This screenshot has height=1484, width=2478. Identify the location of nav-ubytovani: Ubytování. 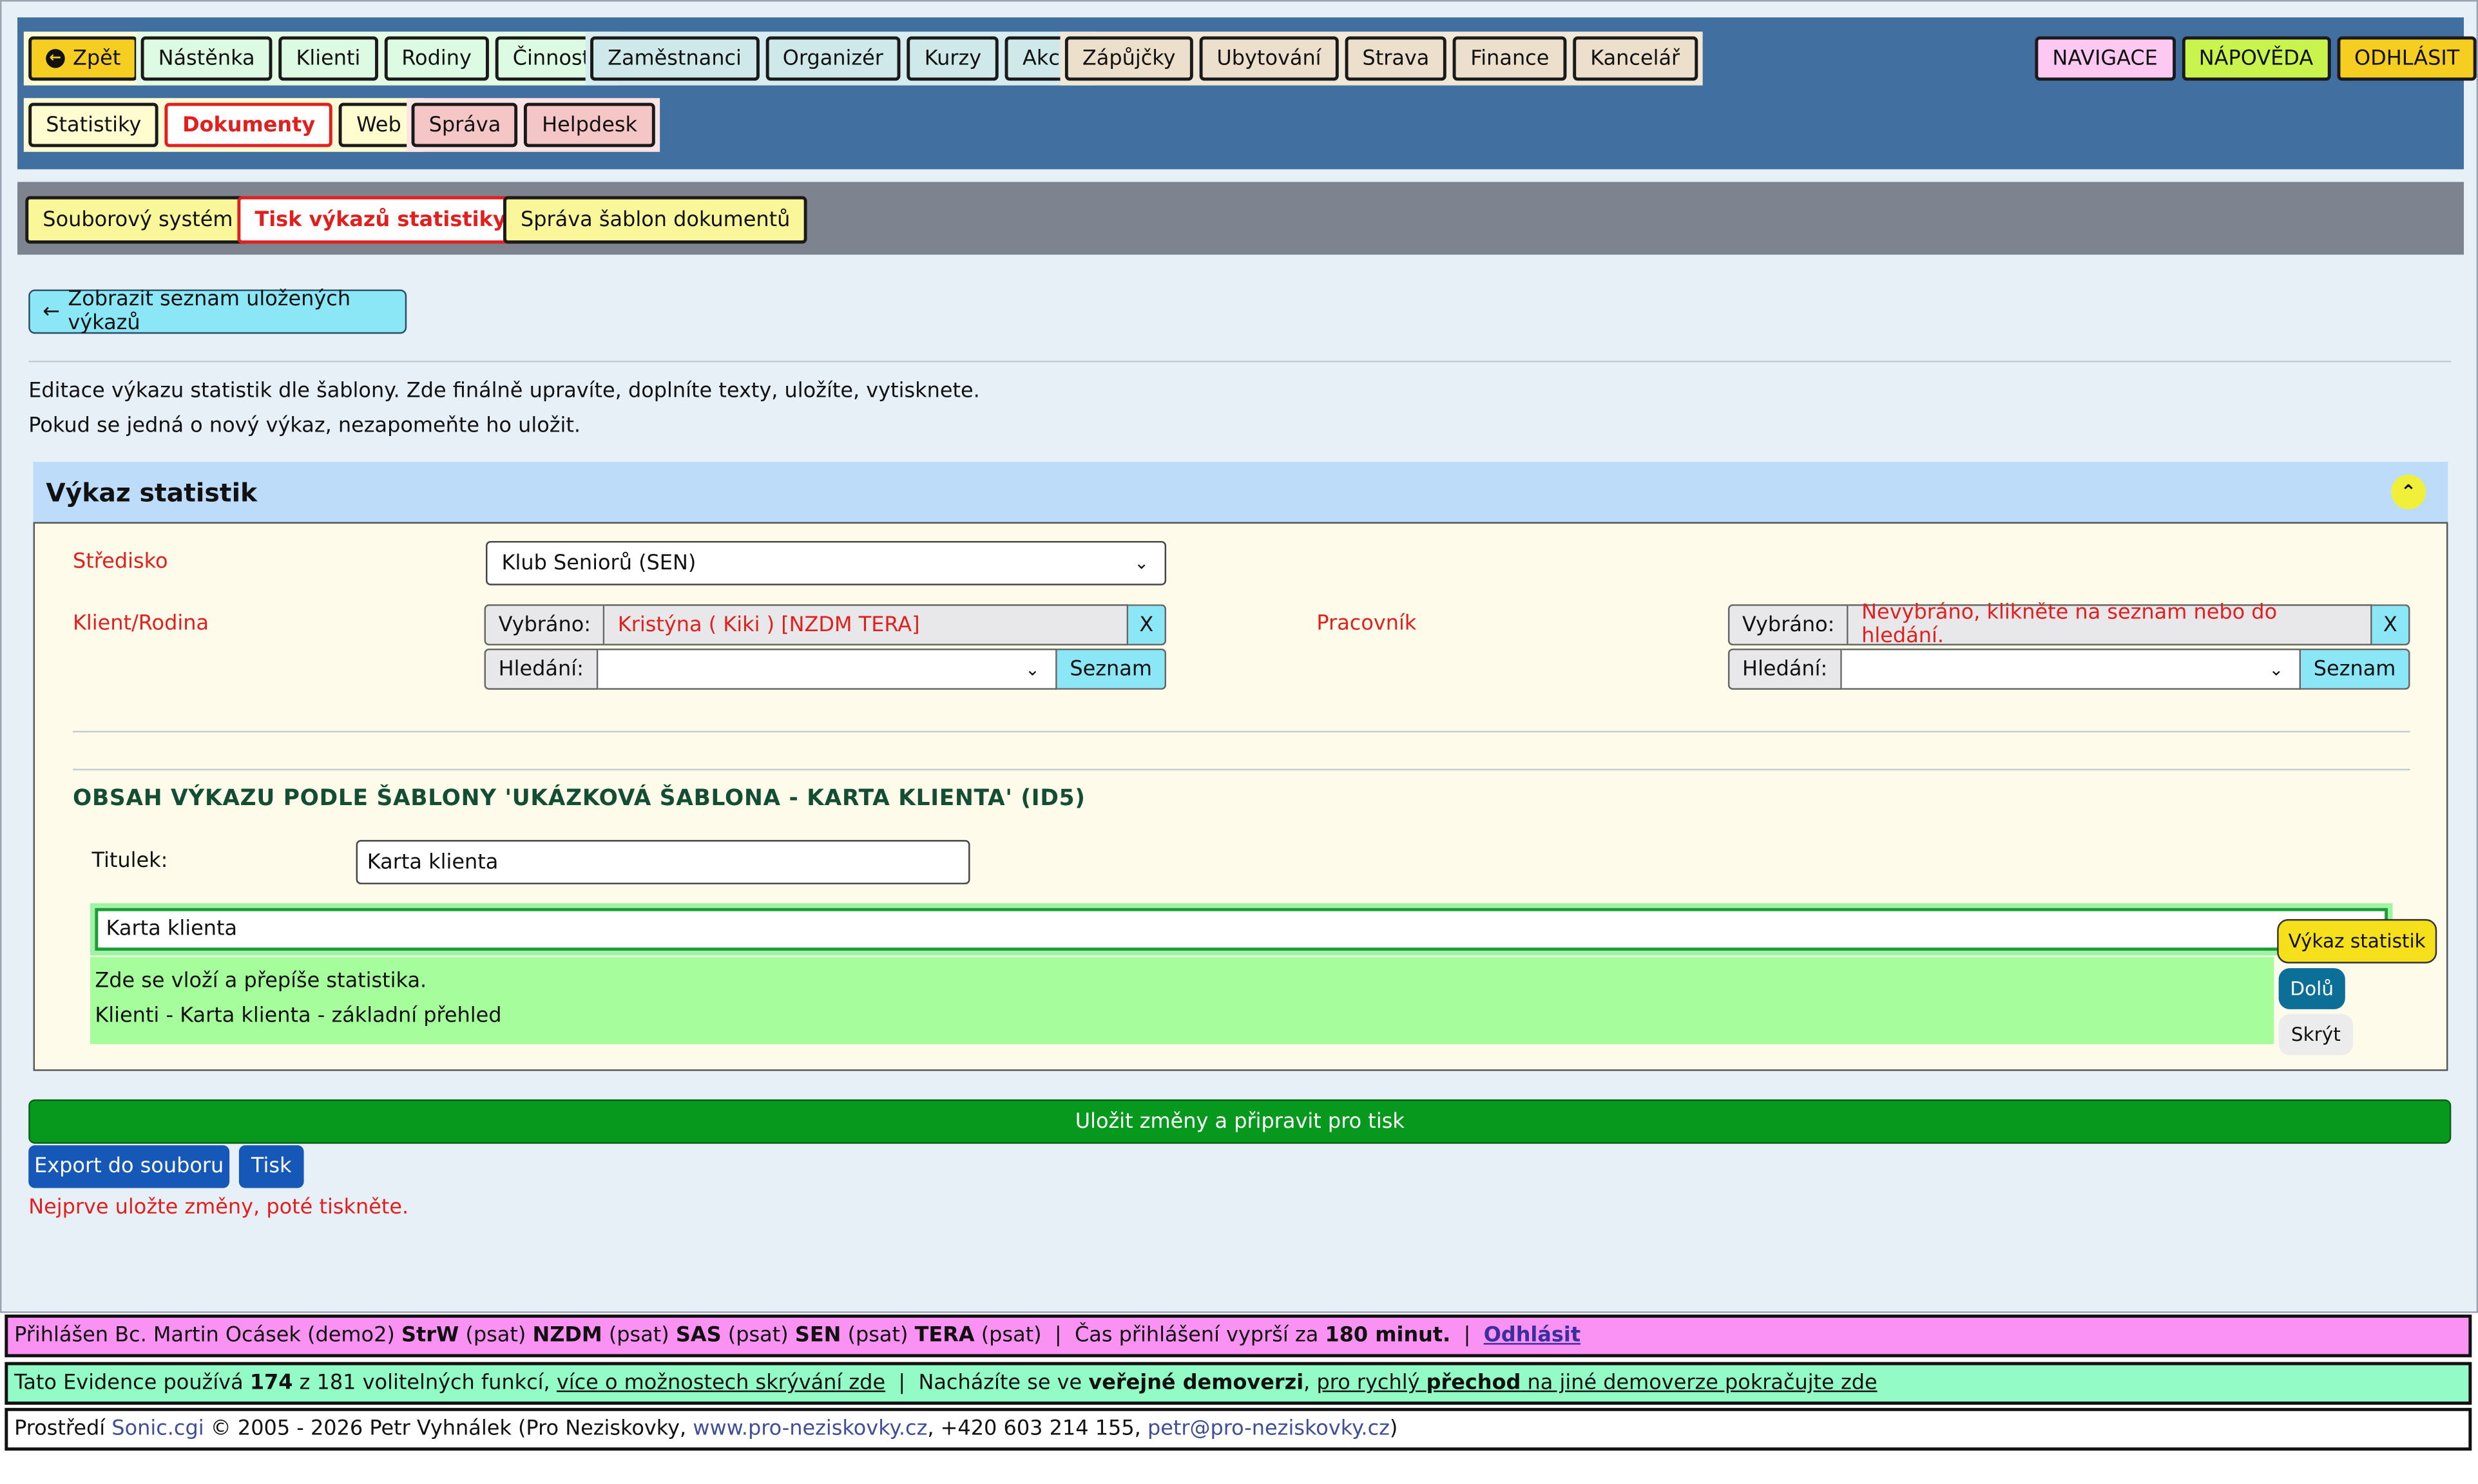
(1269, 58).